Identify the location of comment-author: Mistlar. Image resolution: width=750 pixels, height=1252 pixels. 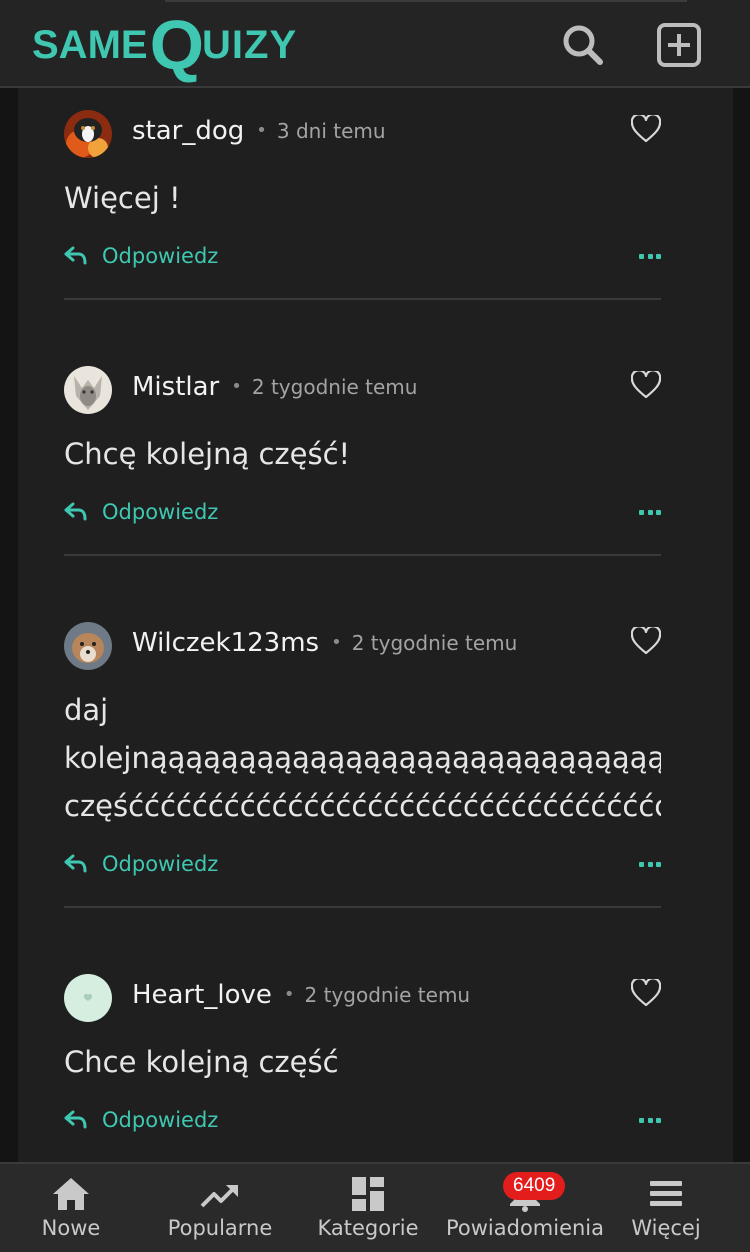
(175, 387).